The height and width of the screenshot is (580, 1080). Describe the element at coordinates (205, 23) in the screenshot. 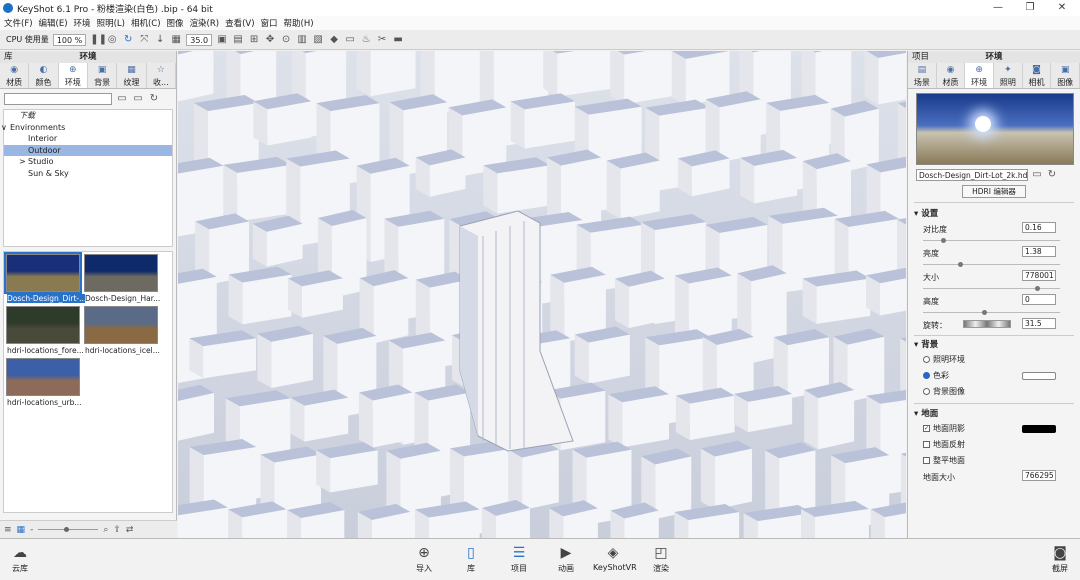

I see `menu-render: 渲染(R)` at that location.